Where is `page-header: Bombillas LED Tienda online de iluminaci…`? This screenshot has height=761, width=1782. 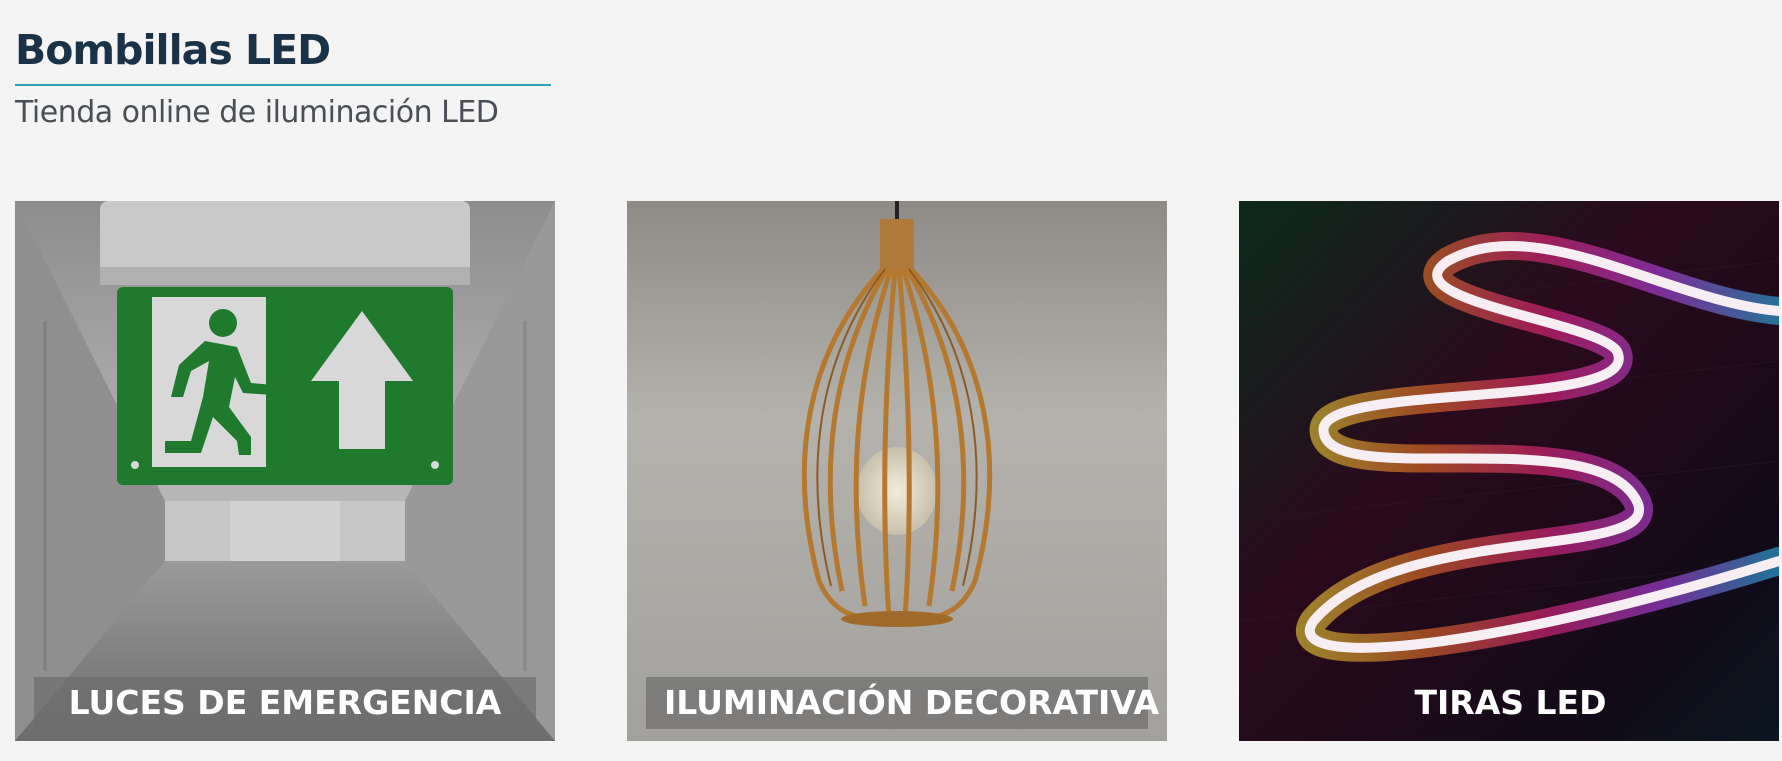
page-header: Bombillas LED Tienda online de iluminaci… is located at coordinates (283, 77).